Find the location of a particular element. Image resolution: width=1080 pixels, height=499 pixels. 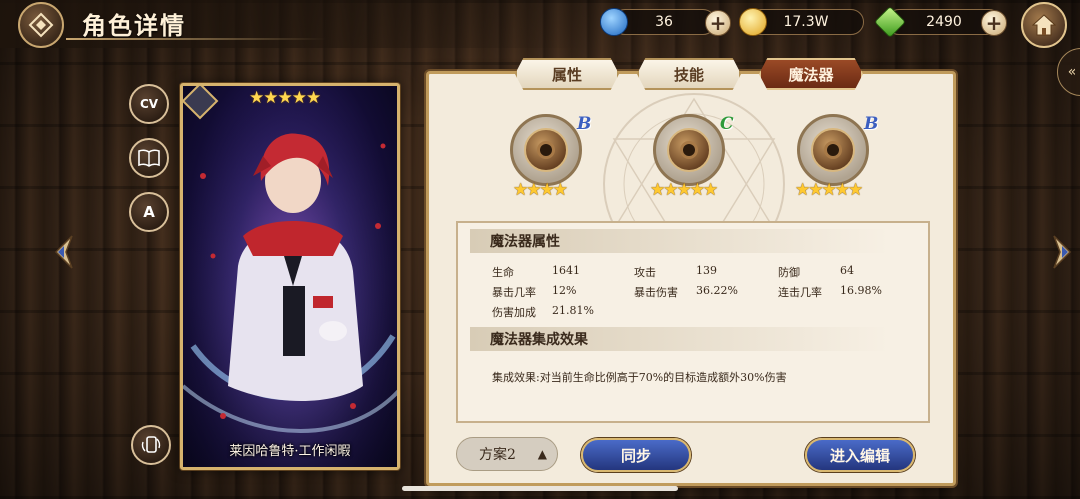

stat-value: 139 is located at coordinates (706, 270).